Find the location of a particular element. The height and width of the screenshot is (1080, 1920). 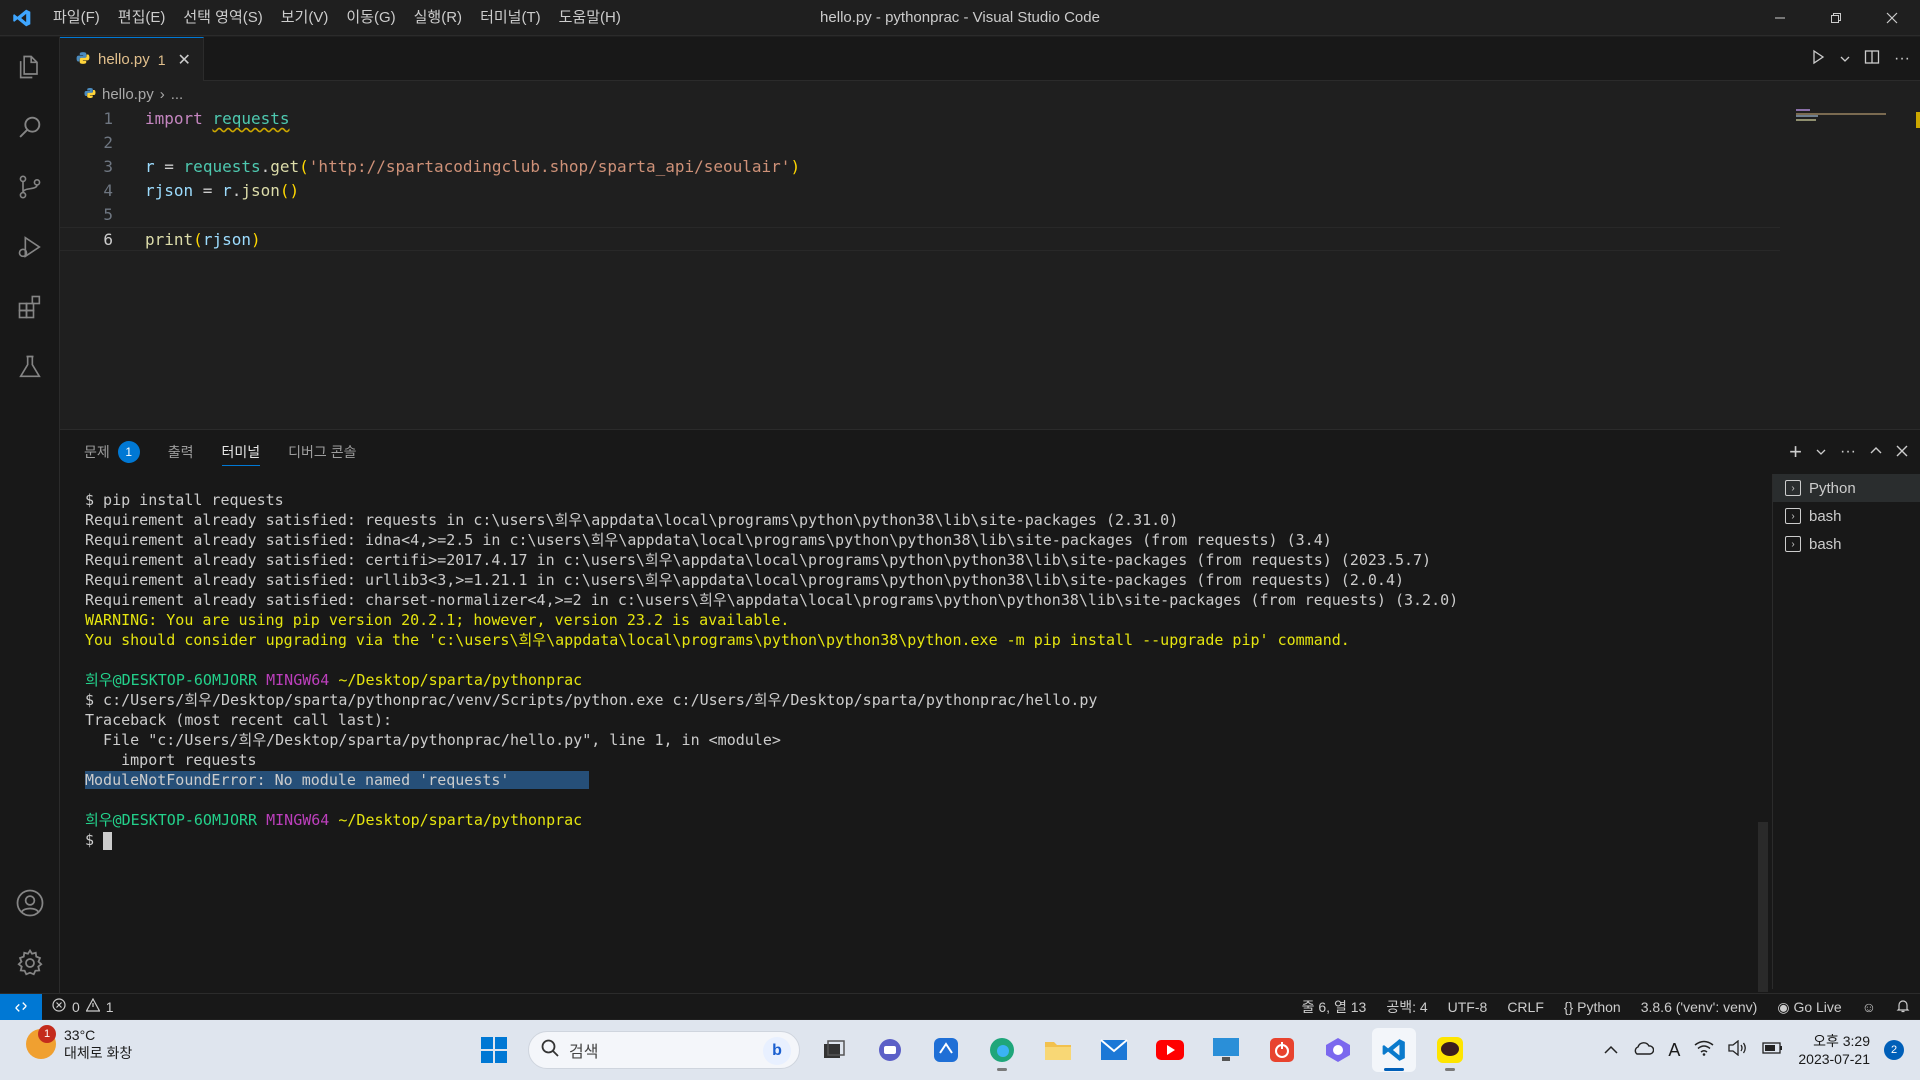

taskbar-search: 검색 b is located at coordinates (664, 1050).